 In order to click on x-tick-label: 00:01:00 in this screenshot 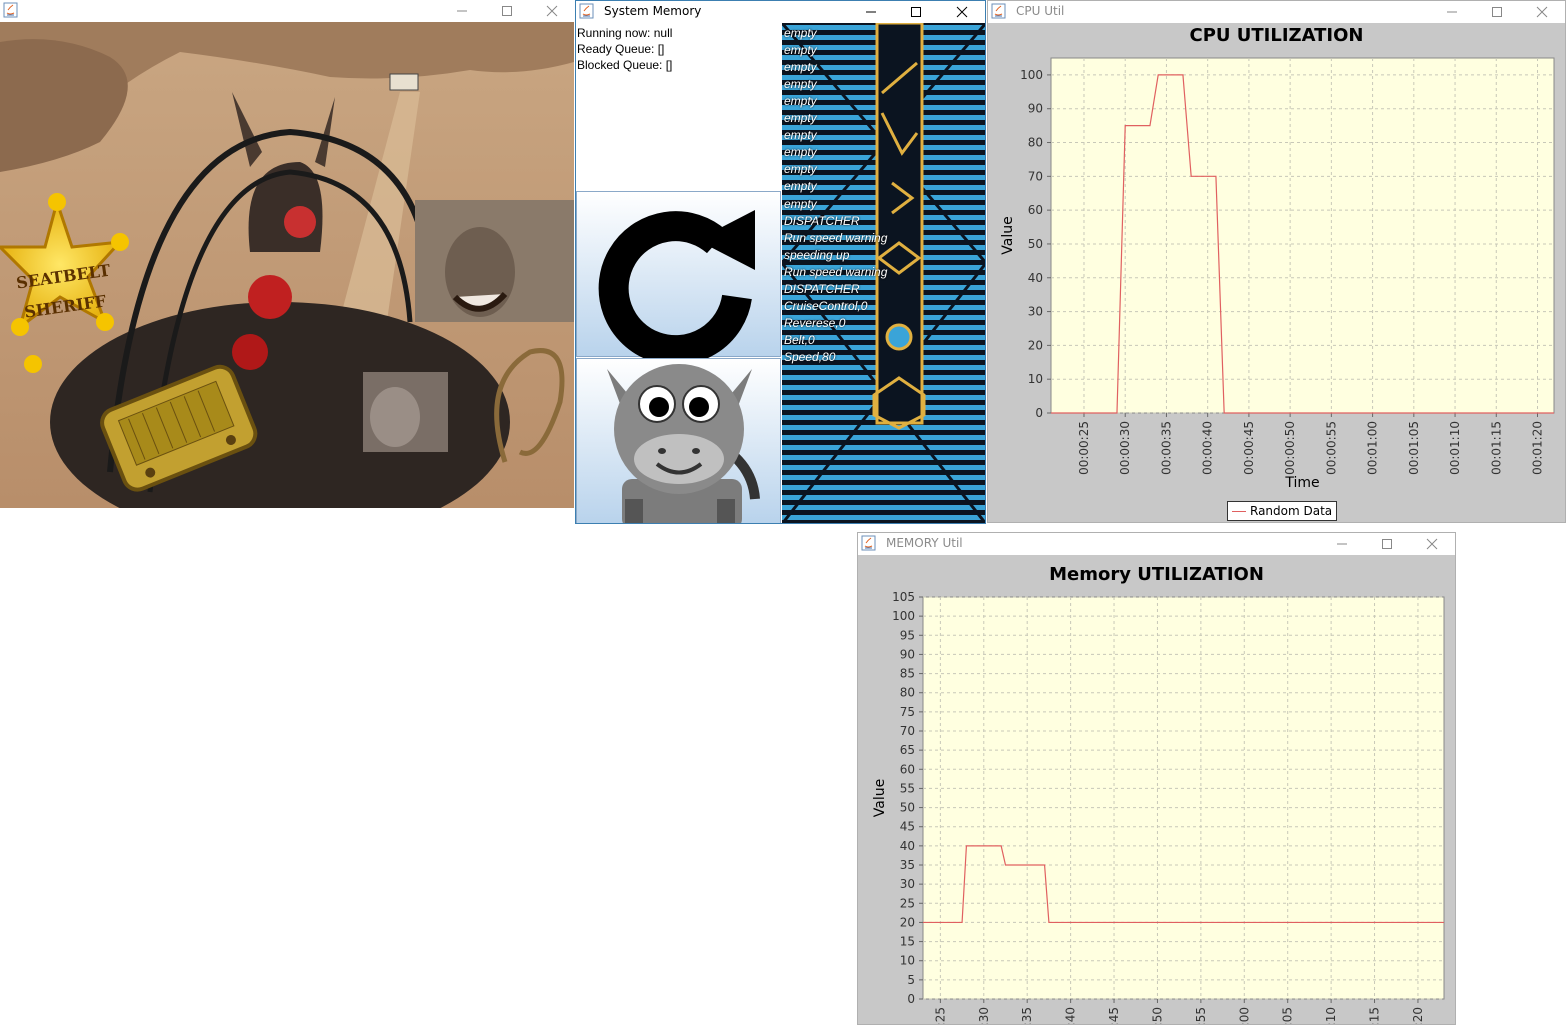, I will do `click(1373, 448)`.